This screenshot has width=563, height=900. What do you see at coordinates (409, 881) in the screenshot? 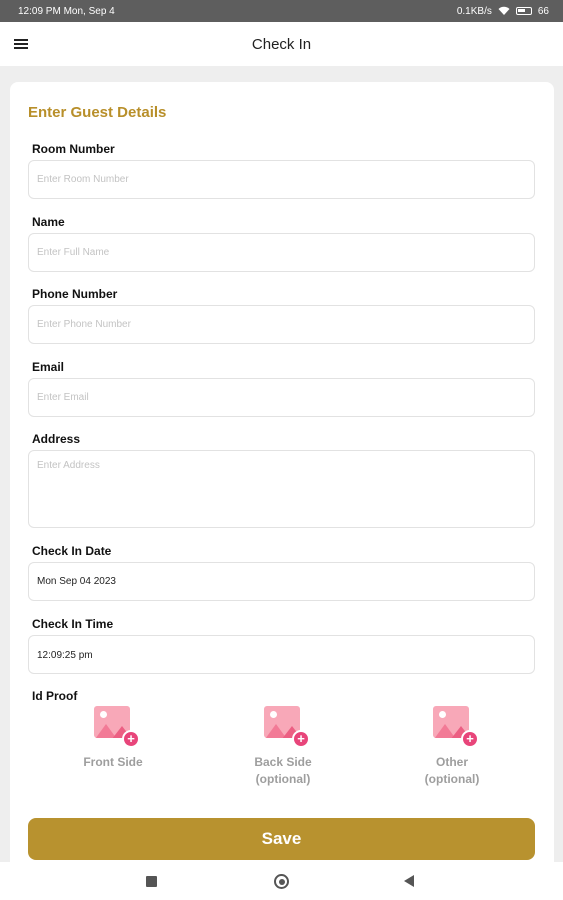
I see `back-icon` at bounding box center [409, 881].